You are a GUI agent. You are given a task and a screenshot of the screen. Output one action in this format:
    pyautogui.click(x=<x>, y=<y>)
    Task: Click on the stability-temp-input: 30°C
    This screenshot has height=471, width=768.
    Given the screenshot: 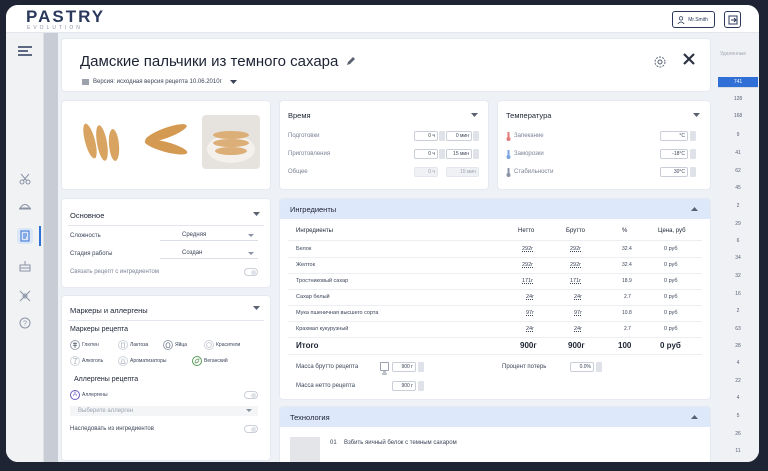 What is the action you would take?
    pyautogui.click(x=674, y=172)
    